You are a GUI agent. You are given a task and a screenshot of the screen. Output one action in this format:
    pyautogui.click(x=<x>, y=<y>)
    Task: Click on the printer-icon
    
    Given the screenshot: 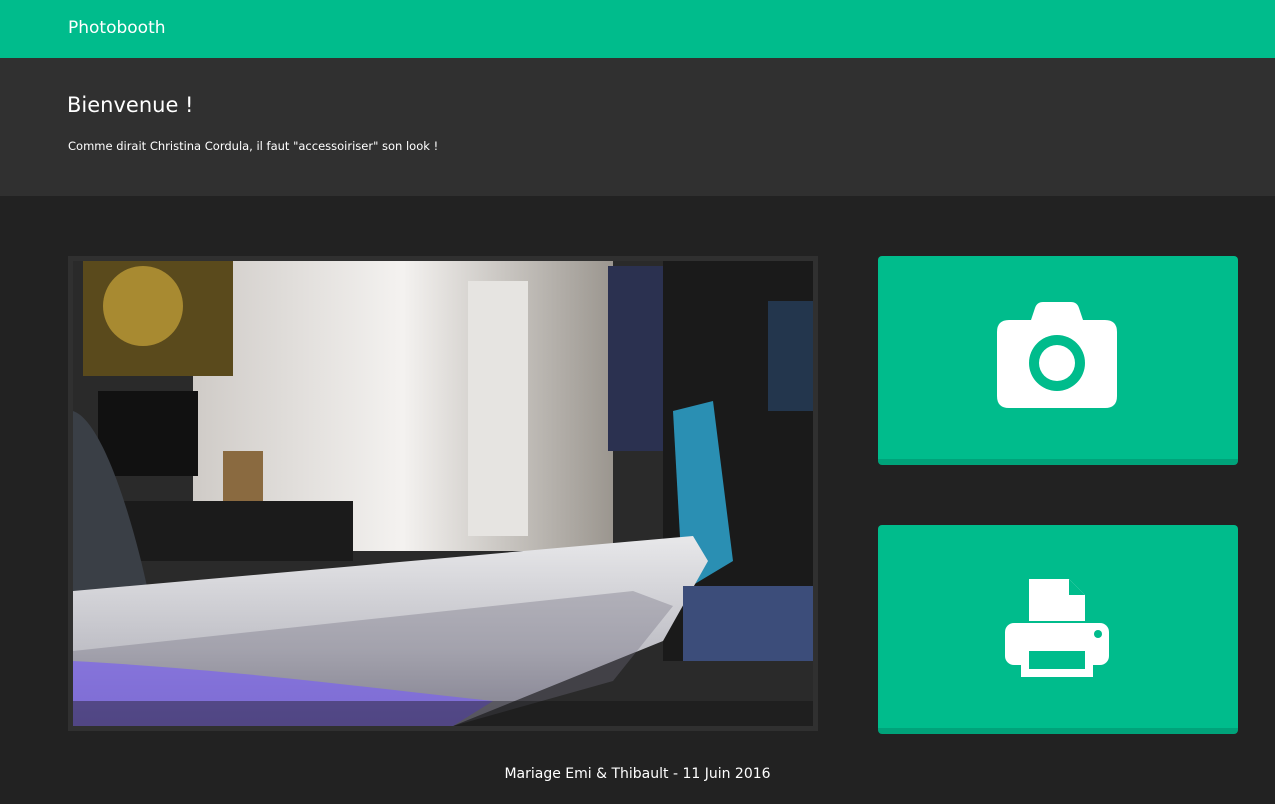 What is the action you would take?
    pyautogui.click(x=1057, y=628)
    